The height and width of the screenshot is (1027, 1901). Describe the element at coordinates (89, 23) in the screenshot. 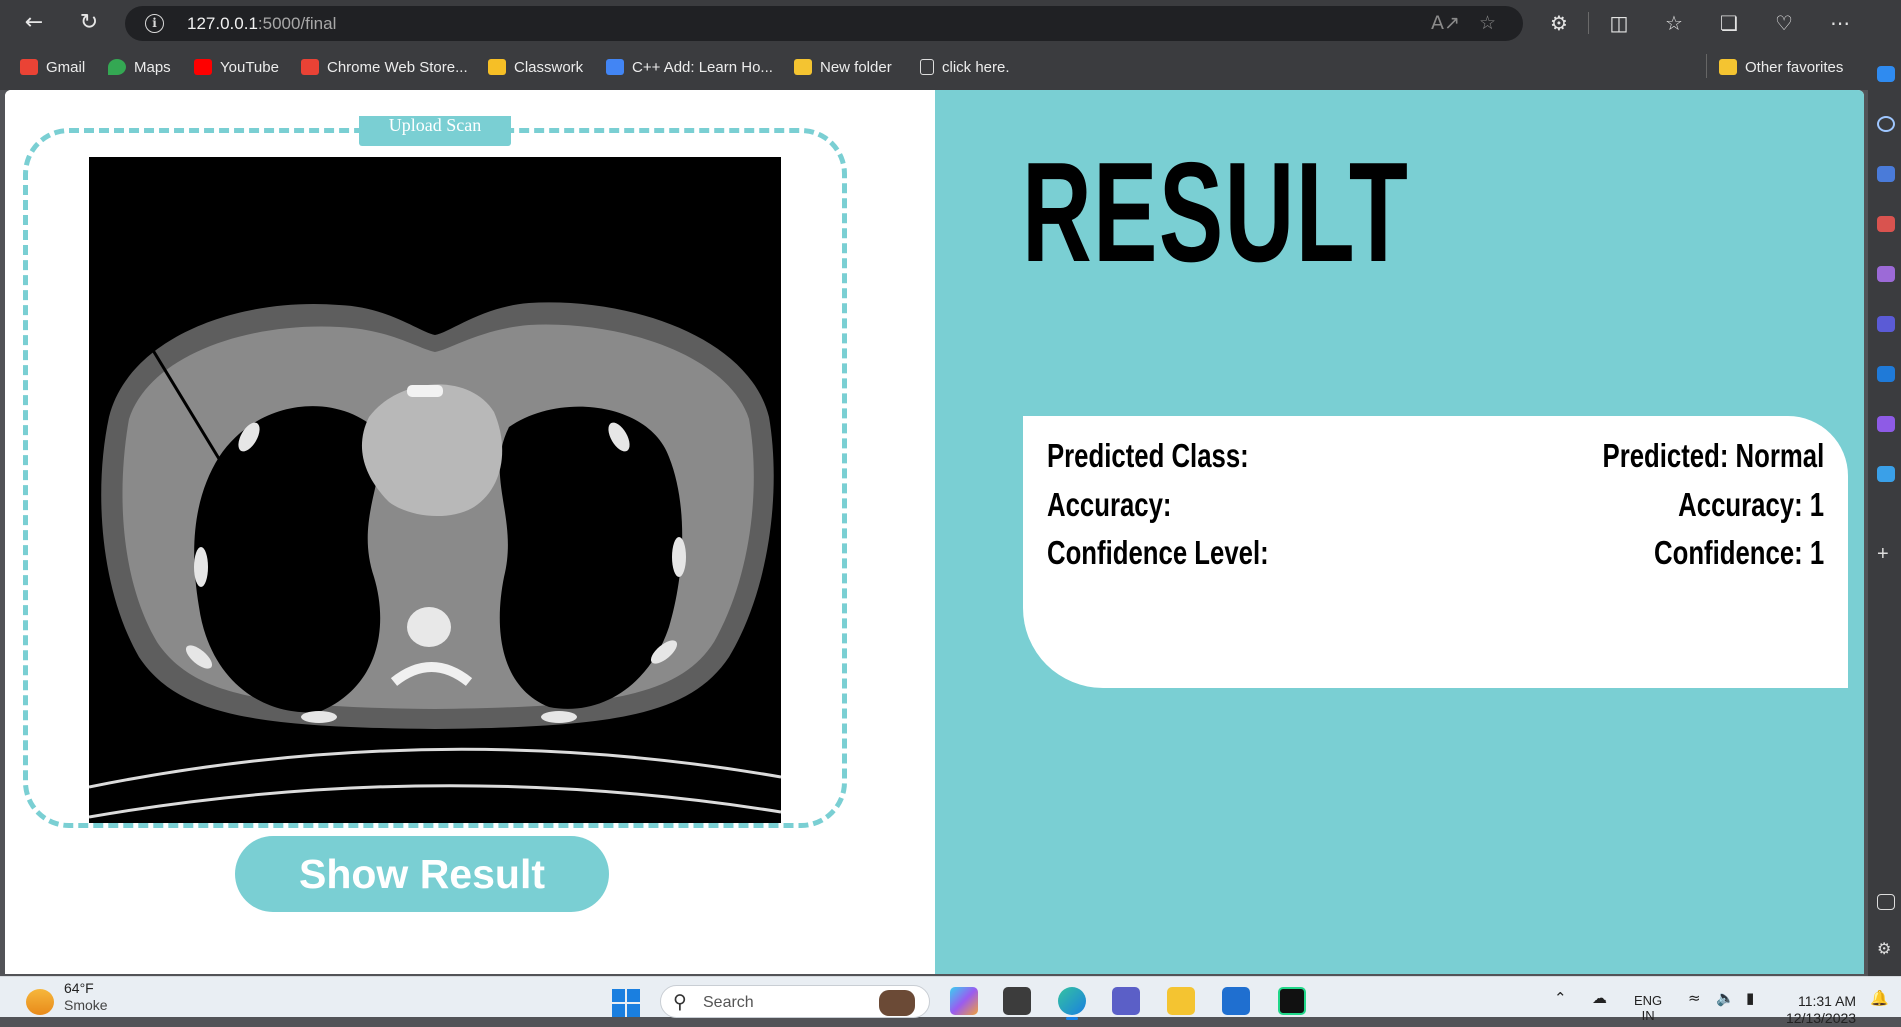

I see `refresh-icon: ↻` at that location.